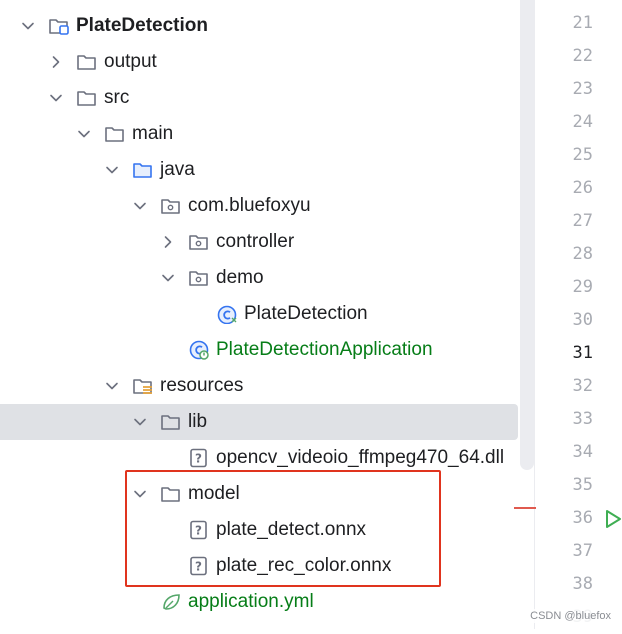 Image resolution: width=622 pixels, height=634 pixels. I want to click on unknown-file-icon: ?, so click(199, 458).